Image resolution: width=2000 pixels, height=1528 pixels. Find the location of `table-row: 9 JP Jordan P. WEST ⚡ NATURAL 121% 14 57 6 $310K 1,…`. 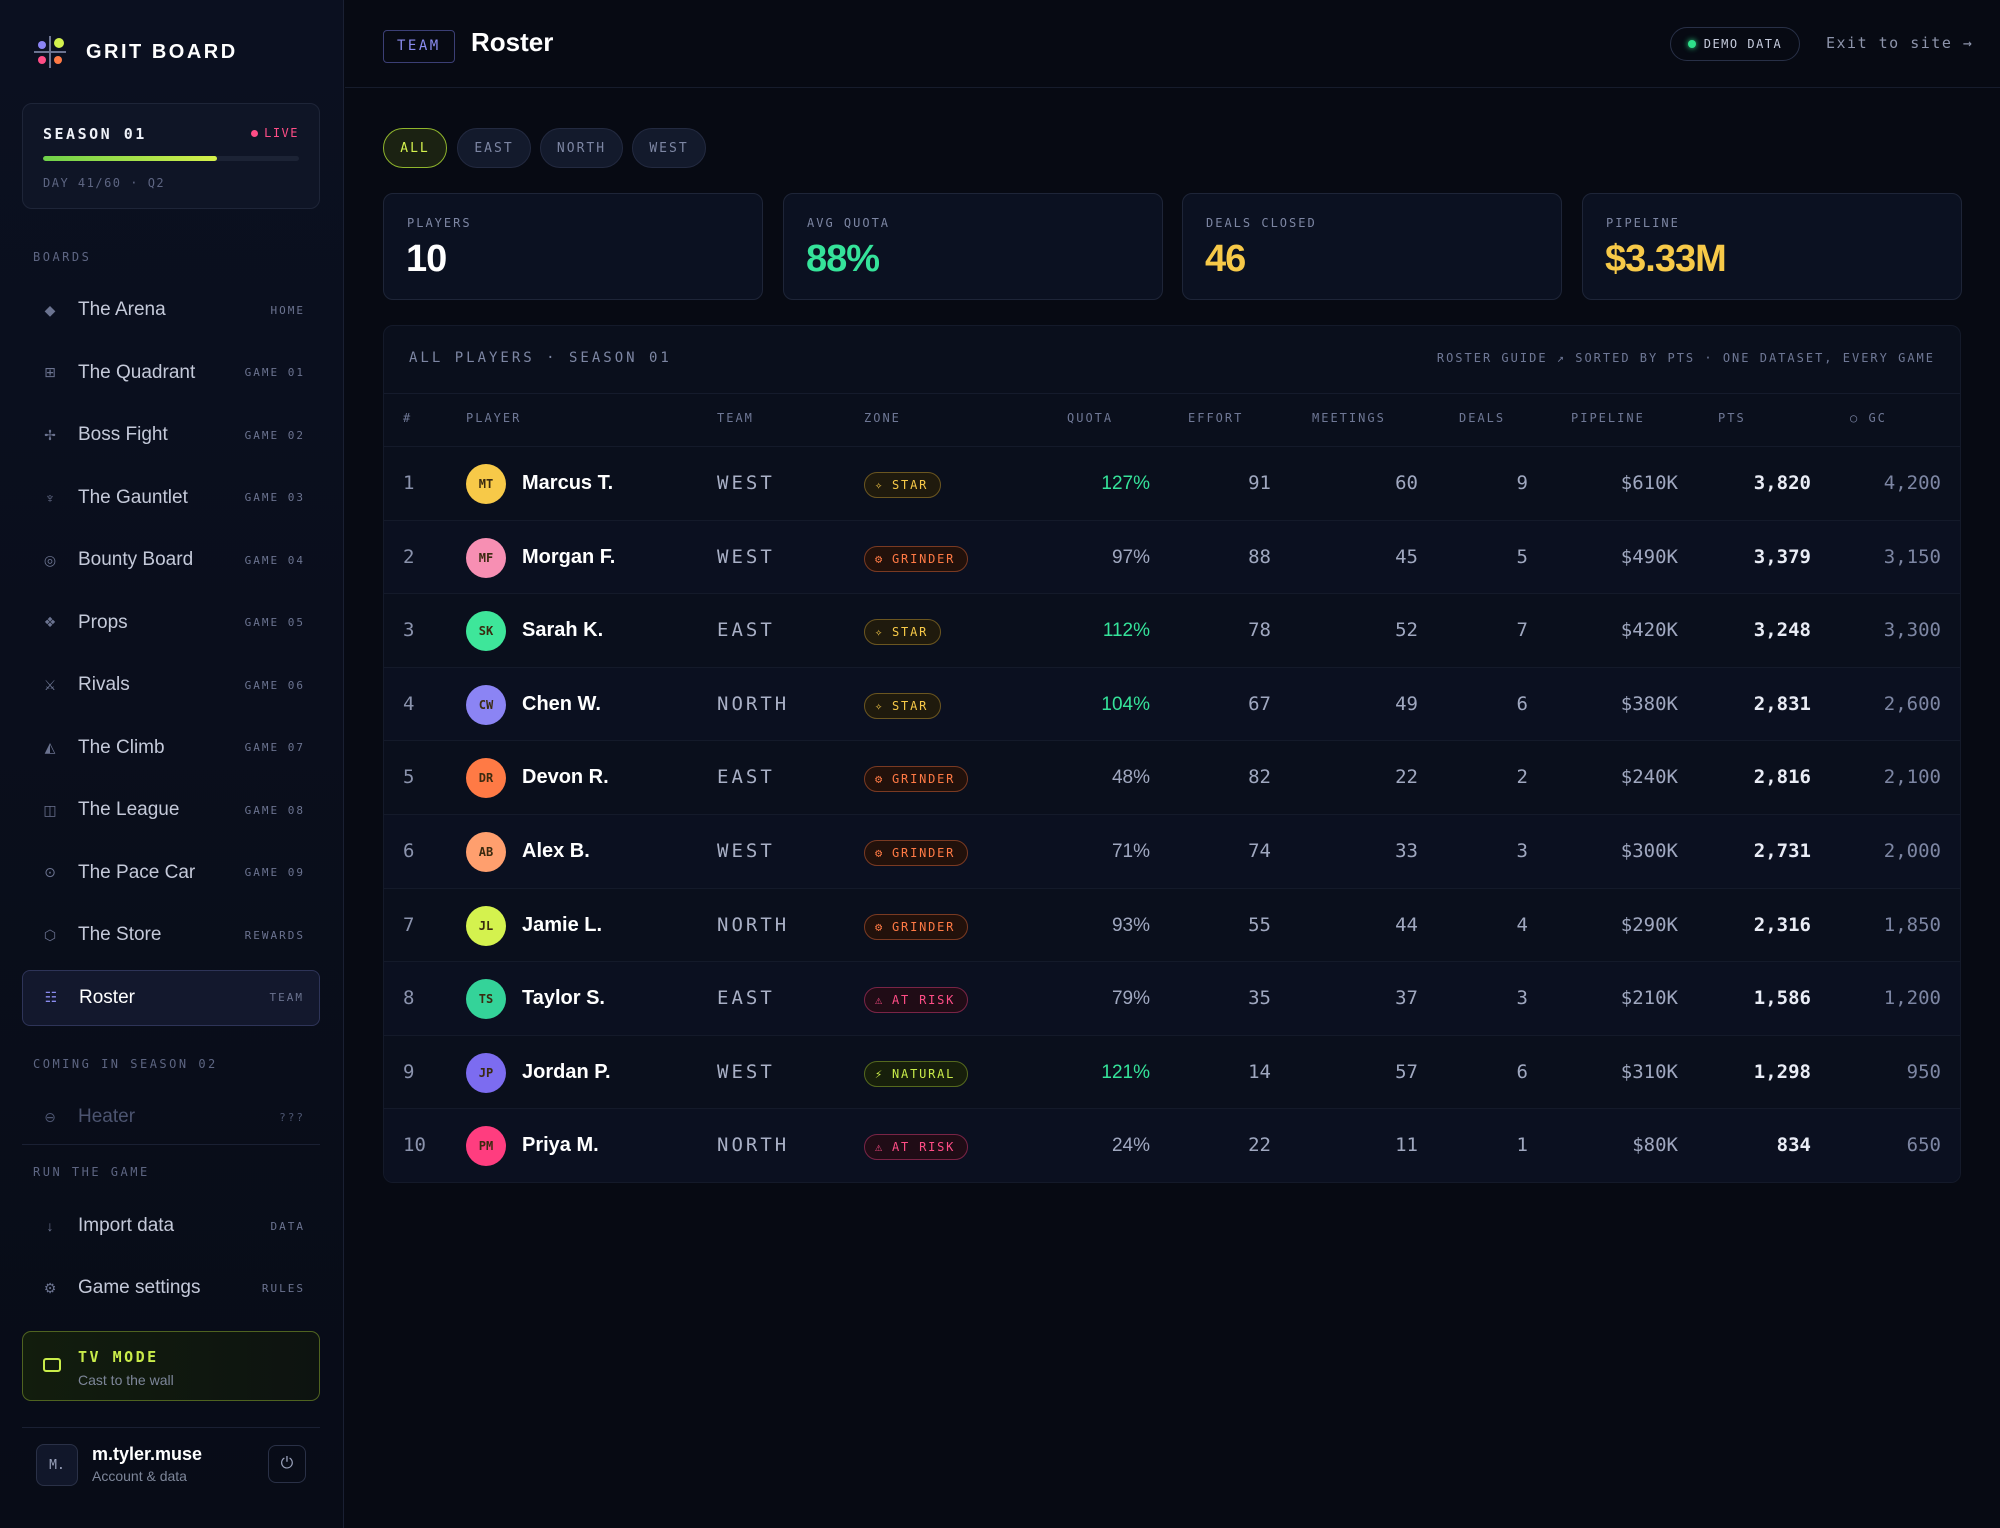

table-row: 9 JP Jordan P. WEST ⚡ NATURAL 121% 14 57 6 $310K 1,… is located at coordinates (1172, 1071).